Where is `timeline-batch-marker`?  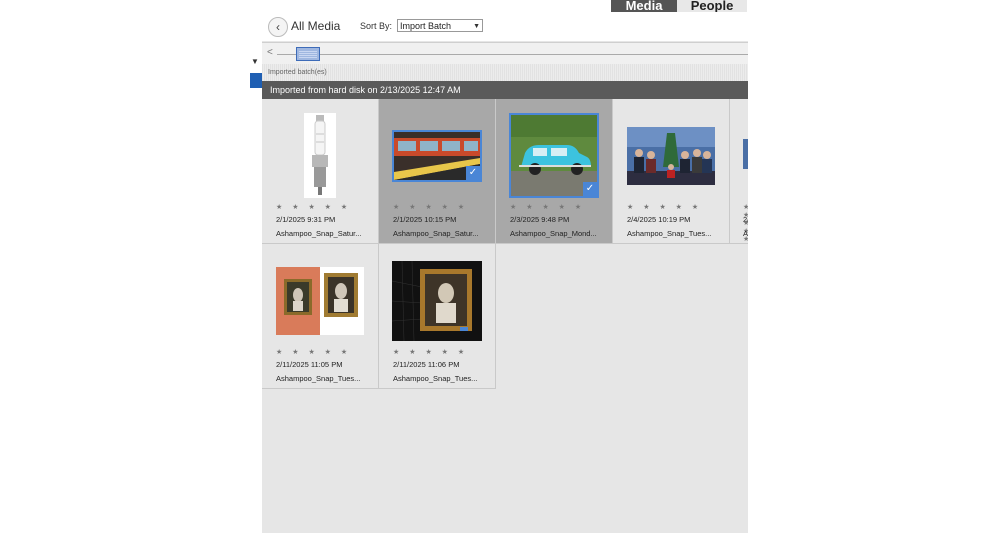
timeline-batch-marker is located at coordinates (308, 54).